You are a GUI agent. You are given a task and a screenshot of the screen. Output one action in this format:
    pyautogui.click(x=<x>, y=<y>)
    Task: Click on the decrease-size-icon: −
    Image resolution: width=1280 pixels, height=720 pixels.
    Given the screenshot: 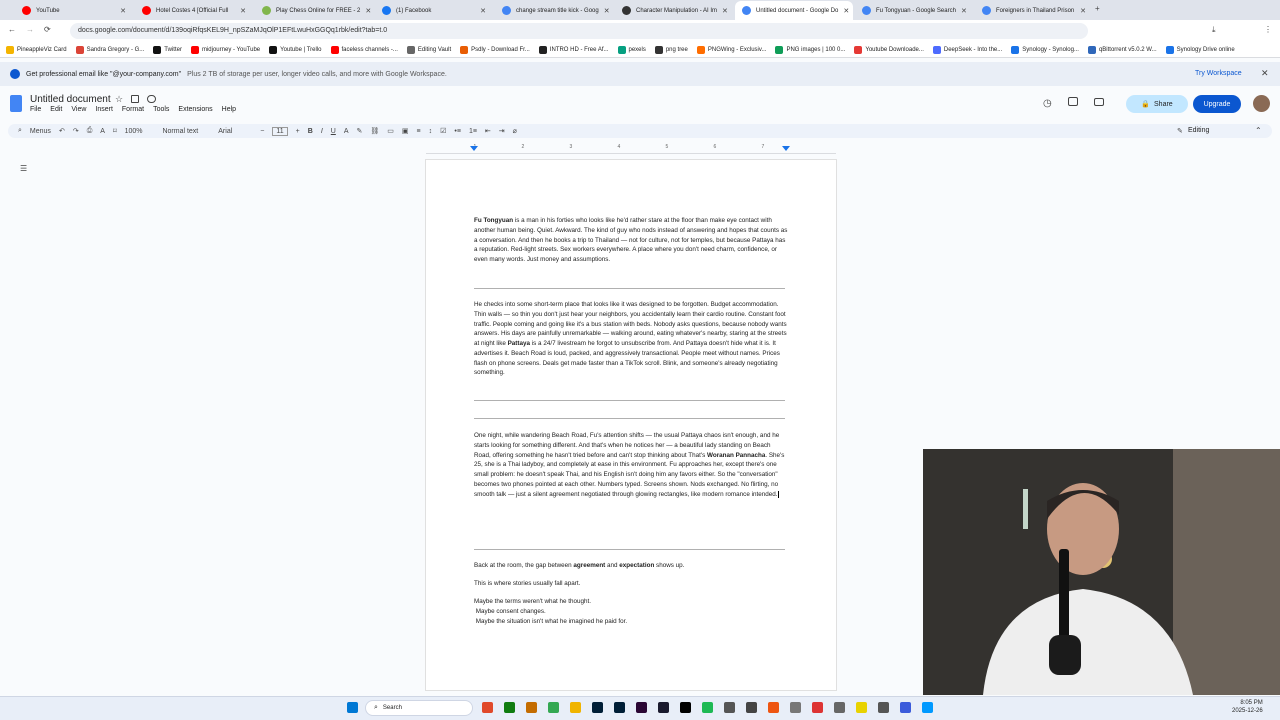 What is the action you would take?
    pyautogui.click(x=262, y=131)
    